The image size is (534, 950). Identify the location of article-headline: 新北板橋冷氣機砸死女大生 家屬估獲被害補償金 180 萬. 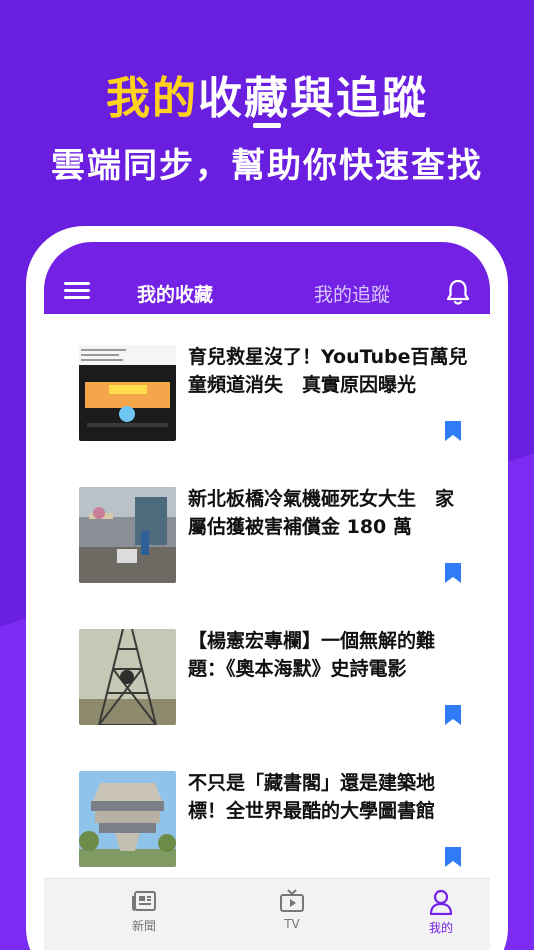
(328, 513).